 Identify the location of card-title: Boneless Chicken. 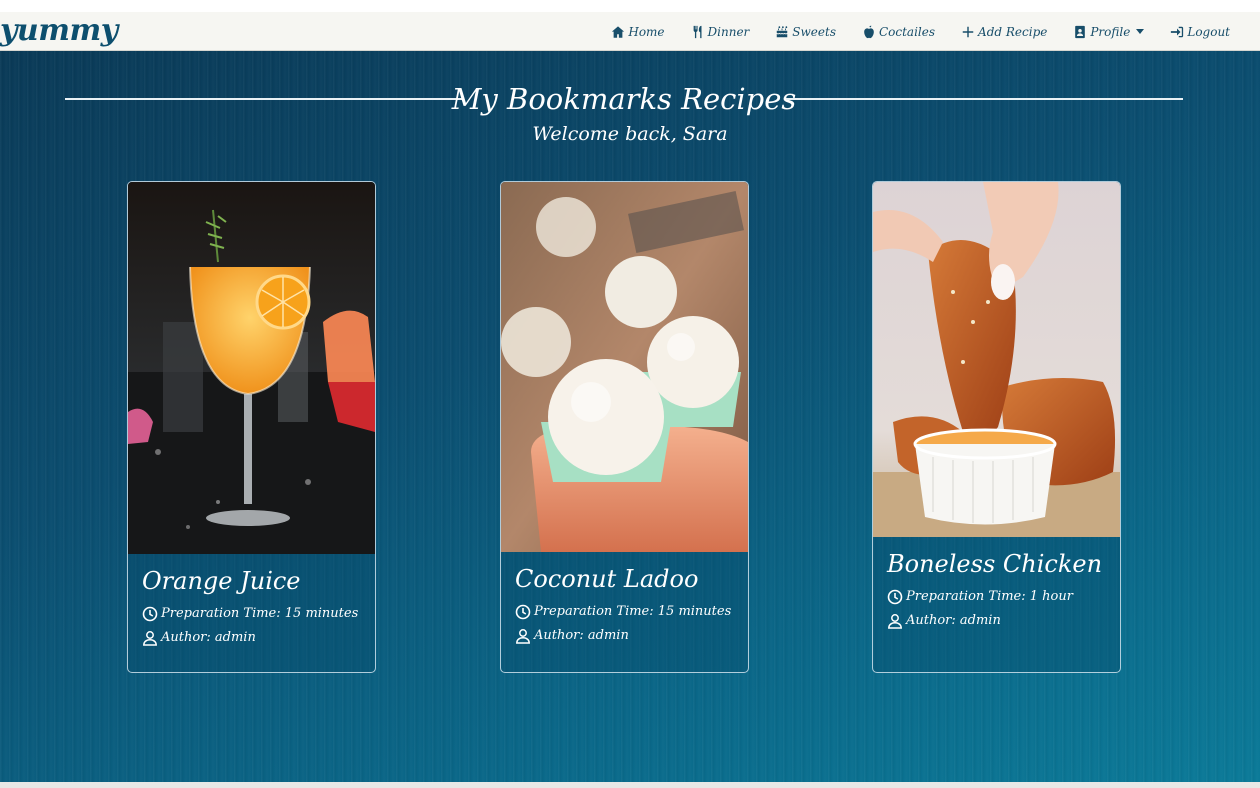
(998, 564).